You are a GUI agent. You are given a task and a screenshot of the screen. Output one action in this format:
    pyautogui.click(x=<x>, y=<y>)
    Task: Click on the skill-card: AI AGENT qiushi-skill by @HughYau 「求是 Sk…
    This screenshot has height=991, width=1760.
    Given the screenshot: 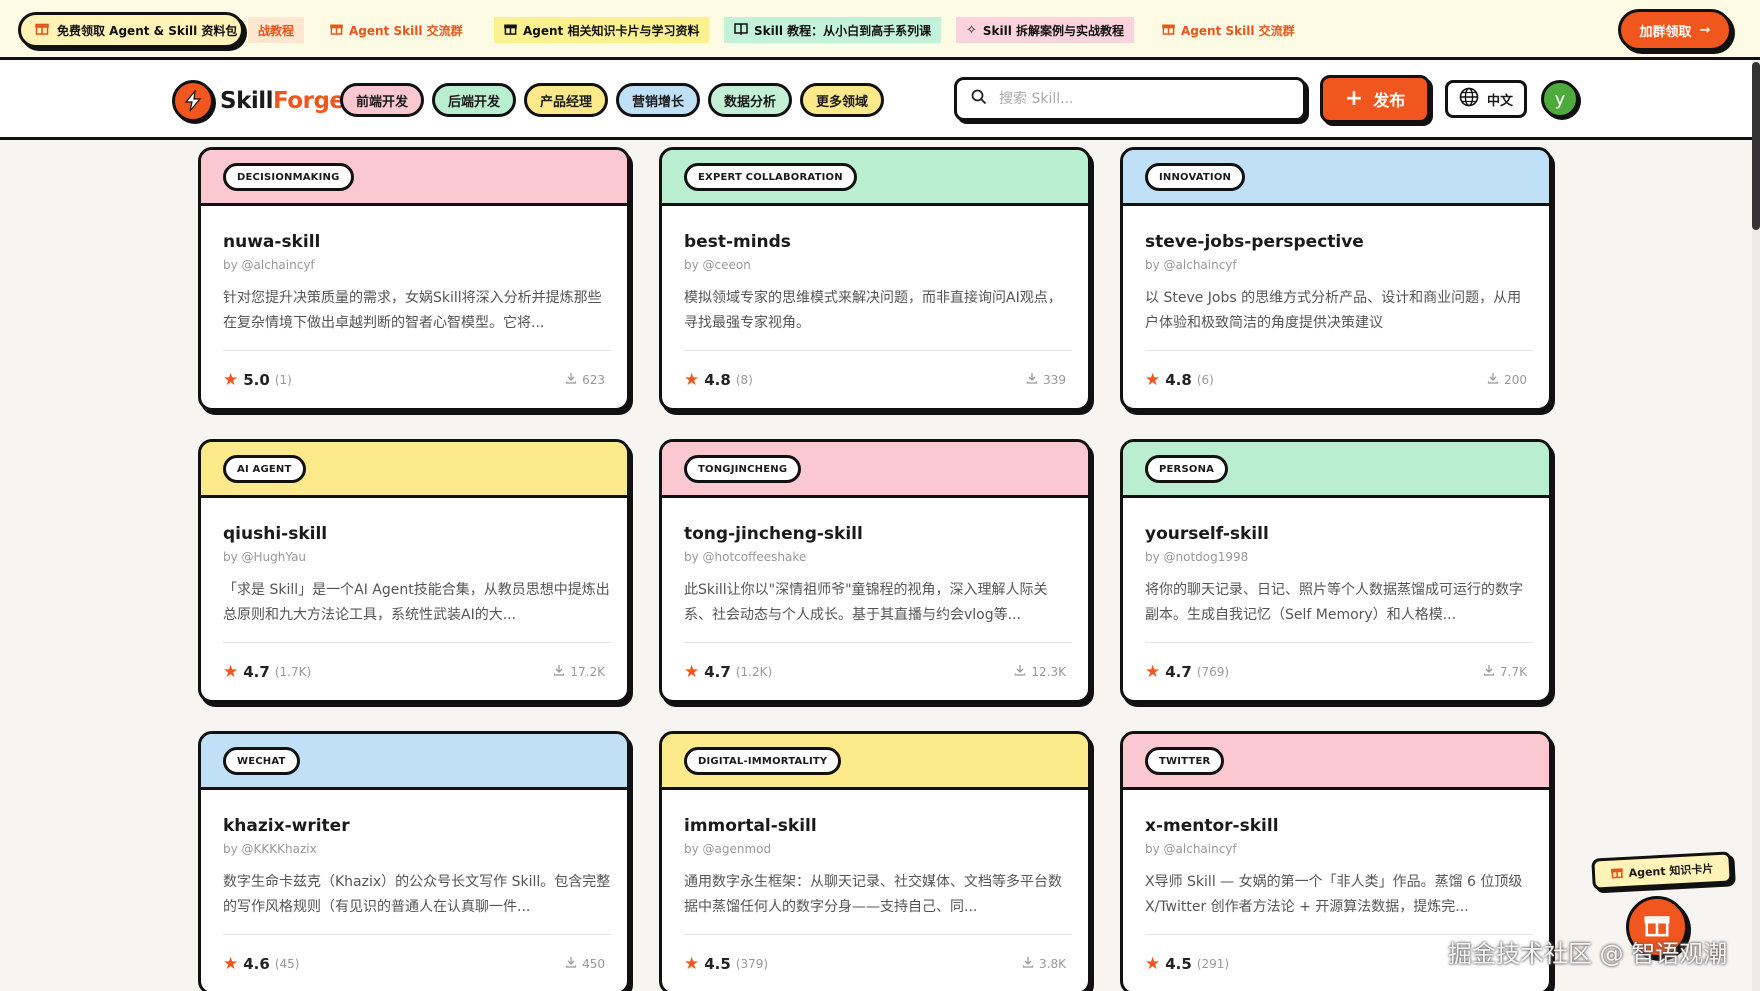 What is the action you would take?
    pyautogui.click(x=414, y=571)
    